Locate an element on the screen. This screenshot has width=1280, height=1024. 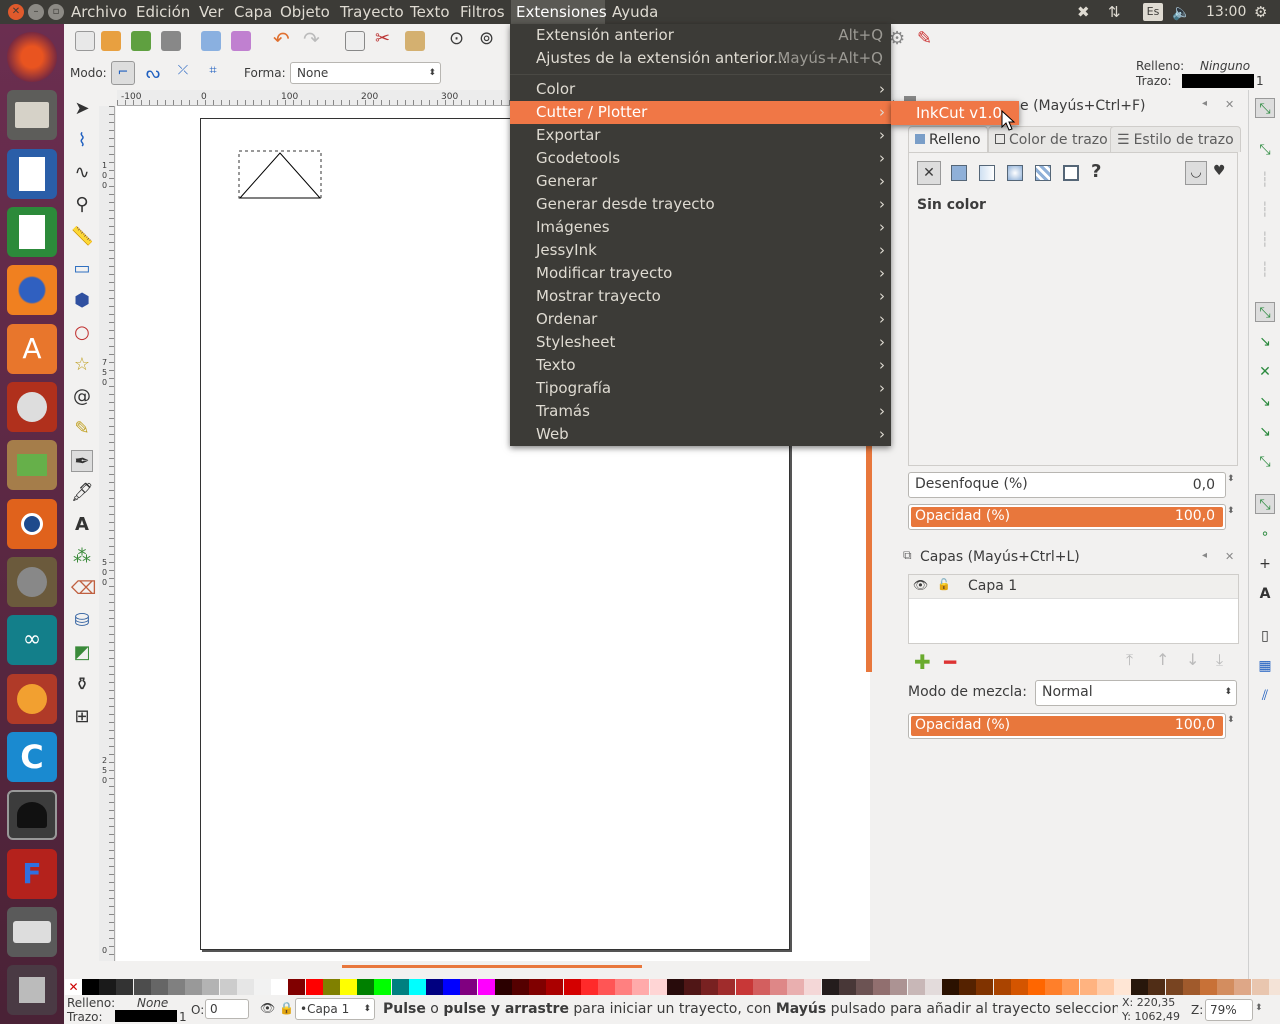
lower-to-bottom-icon: ⤓ is located at coordinates (1219, 660).